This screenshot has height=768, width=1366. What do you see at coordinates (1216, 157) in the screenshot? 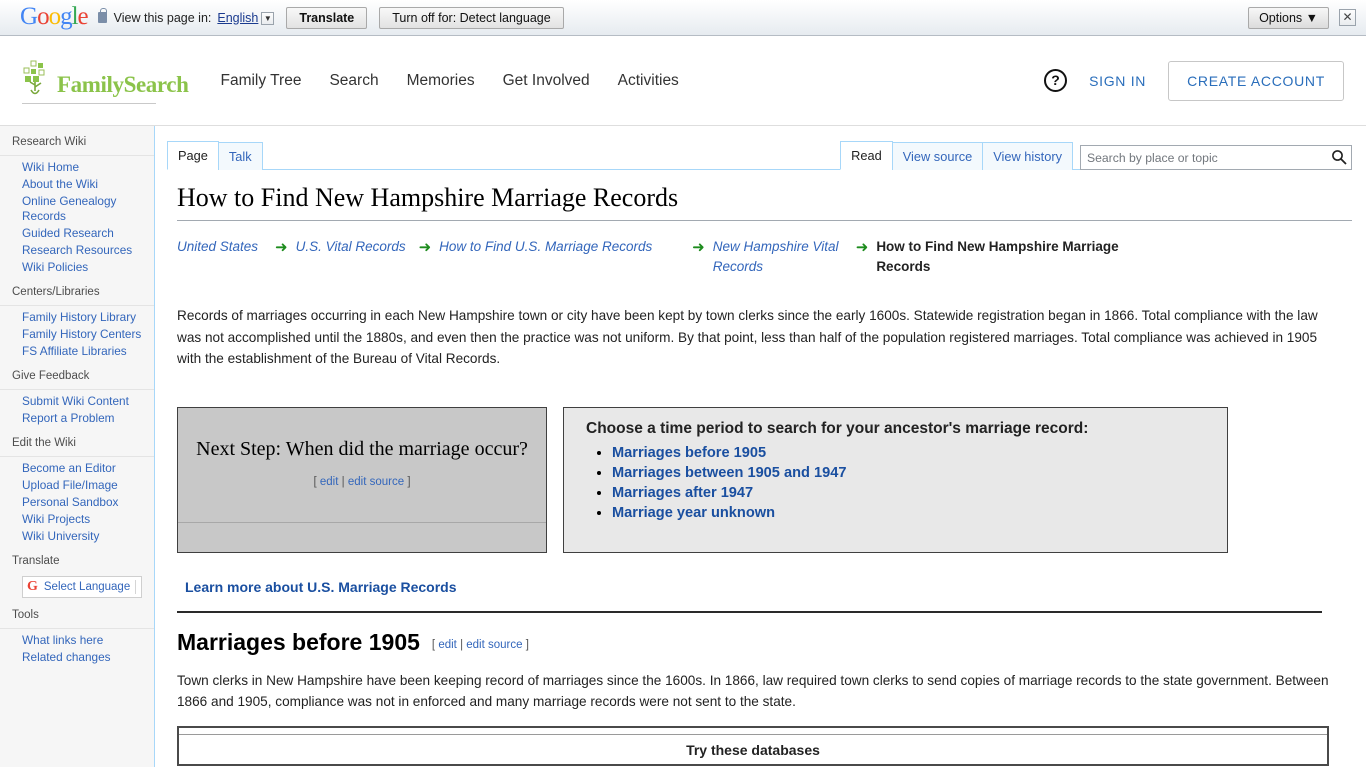
I see `search-input` at bounding box center [1216, 157].